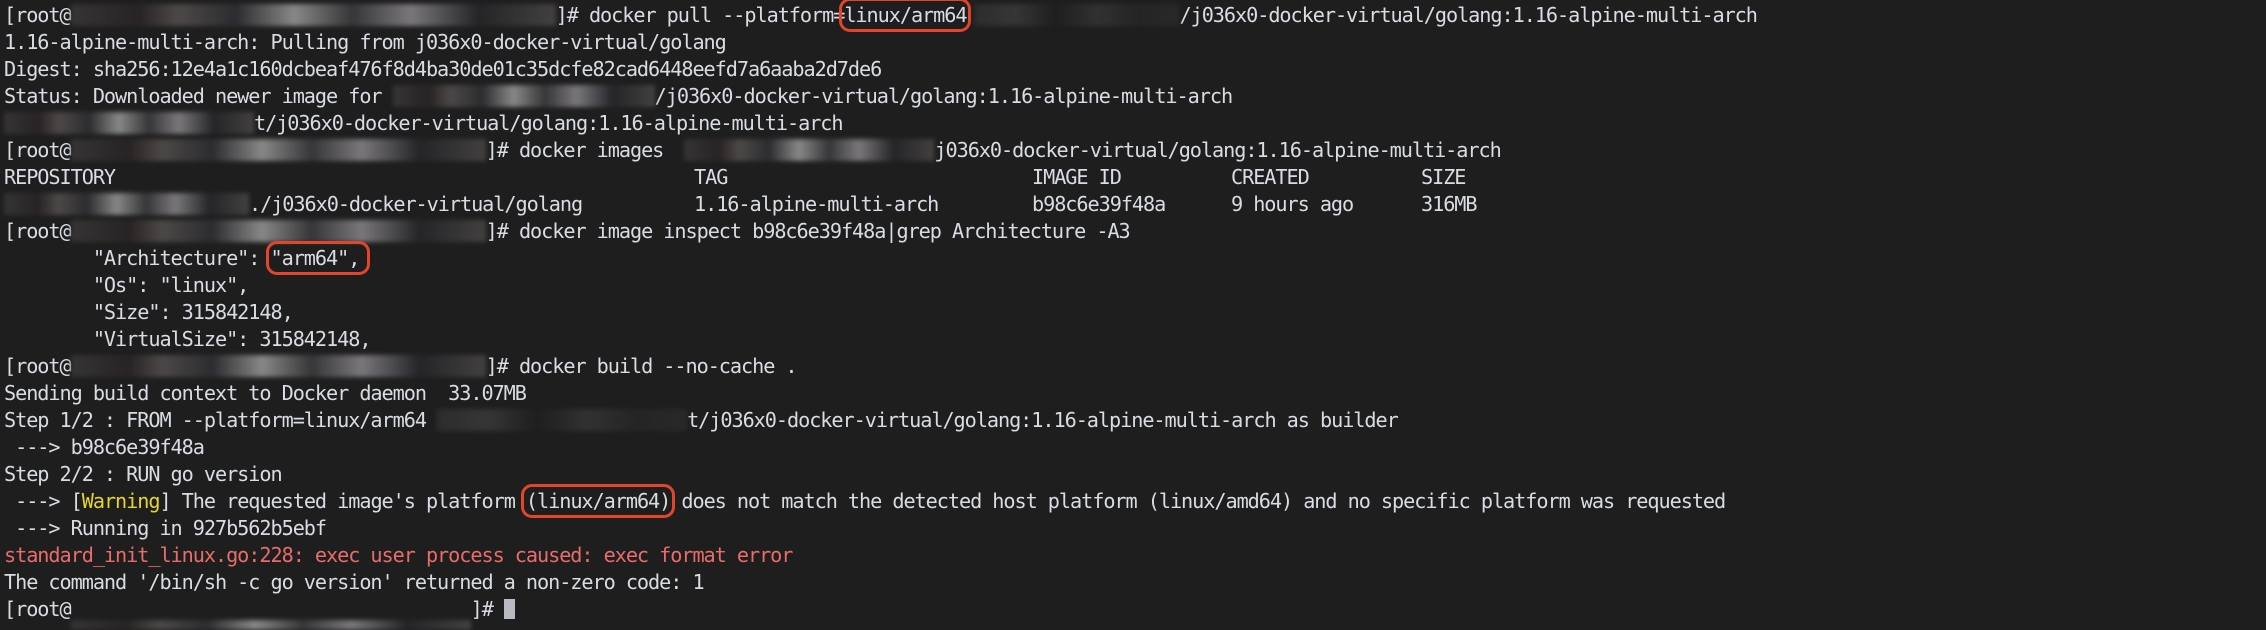 The height and width of the screenshot is (630, 2266). Describe the element at coordinates (416, 204) in the screenshot. I see `repository-text: ./j036x0-docker-virtual/golang` at that location.